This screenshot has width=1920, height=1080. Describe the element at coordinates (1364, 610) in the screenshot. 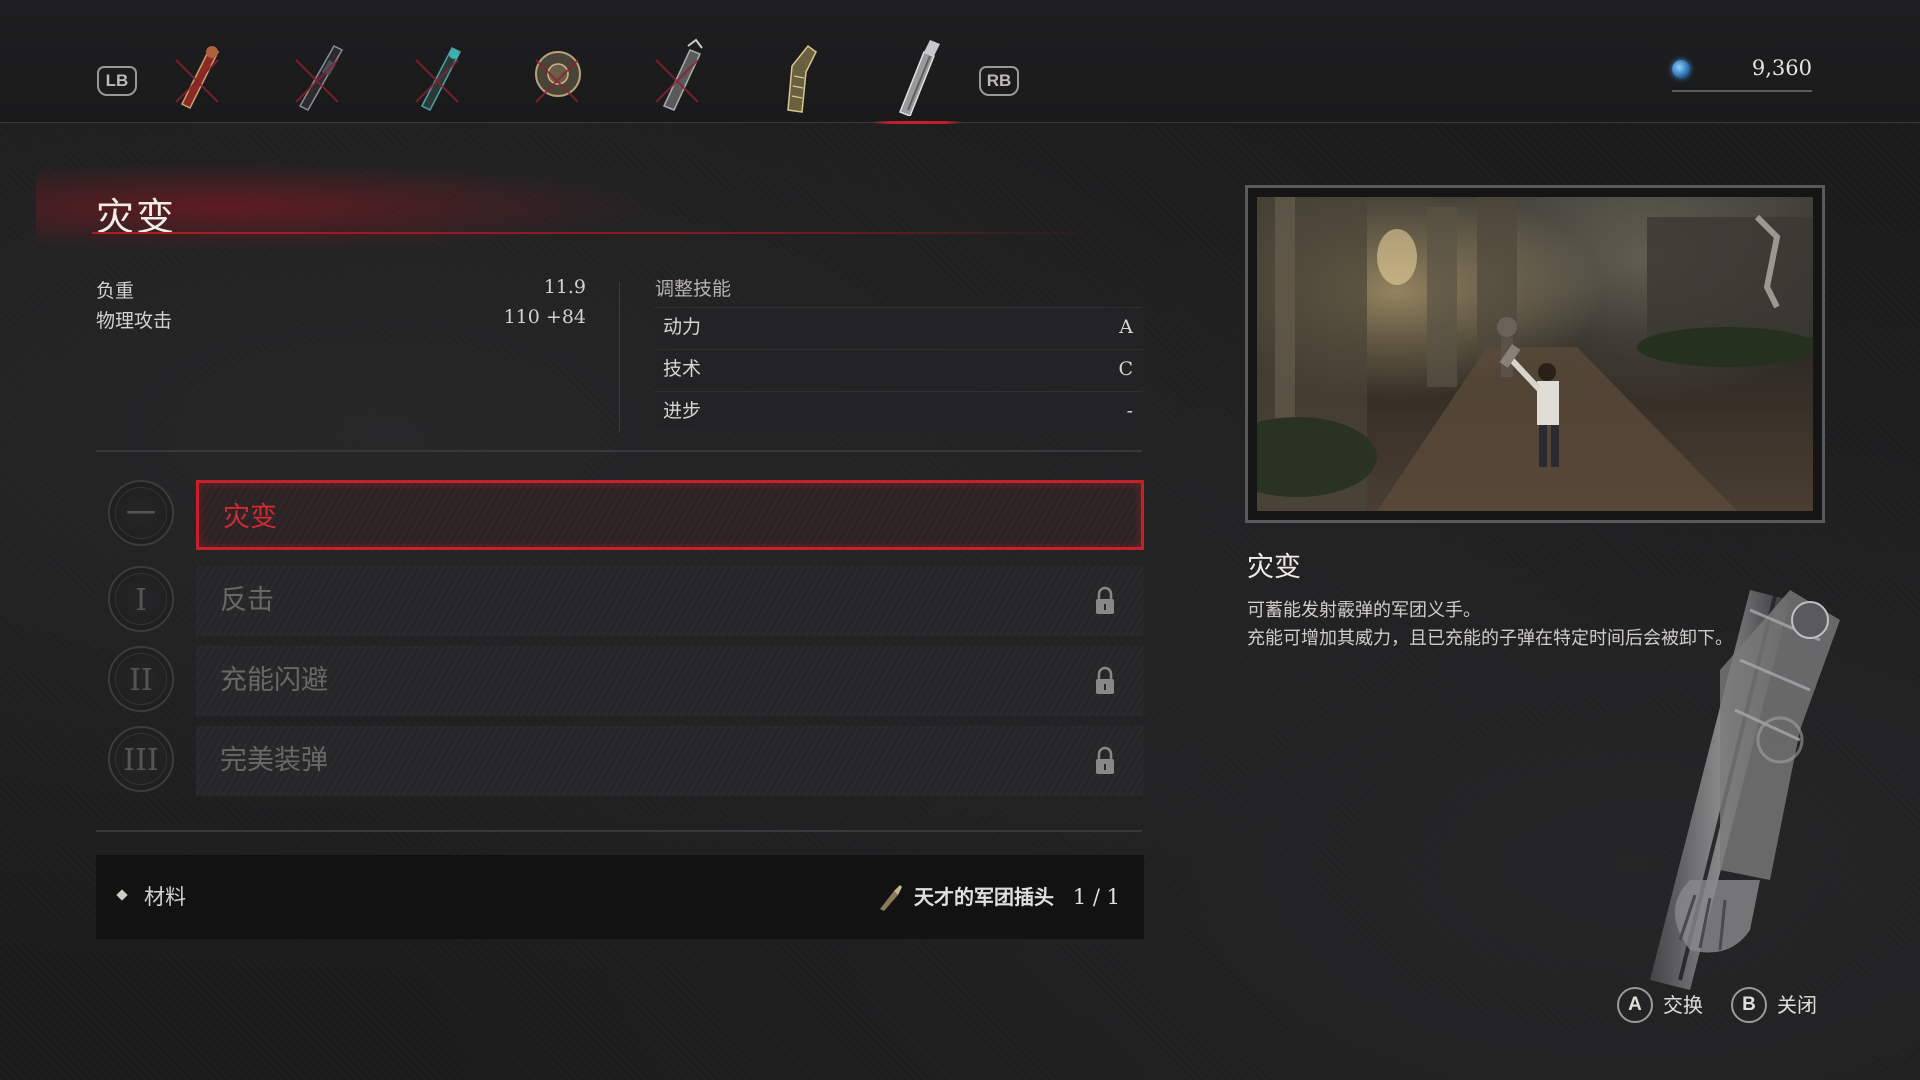

I see `detail-description-line: 可蓄能发射霰弹的军团义手。` at that location.